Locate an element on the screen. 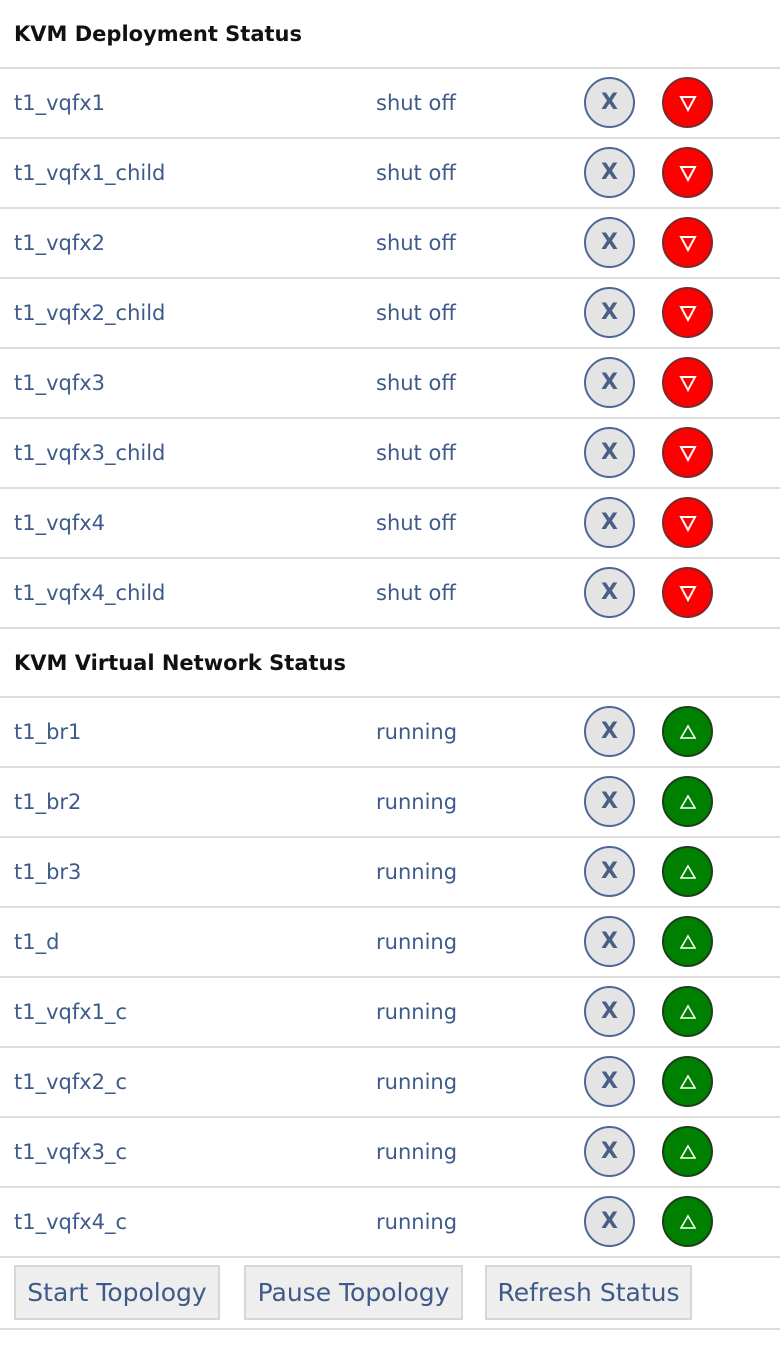  vm-name: t1_vqfx2 is located at coordinates (59, 243).